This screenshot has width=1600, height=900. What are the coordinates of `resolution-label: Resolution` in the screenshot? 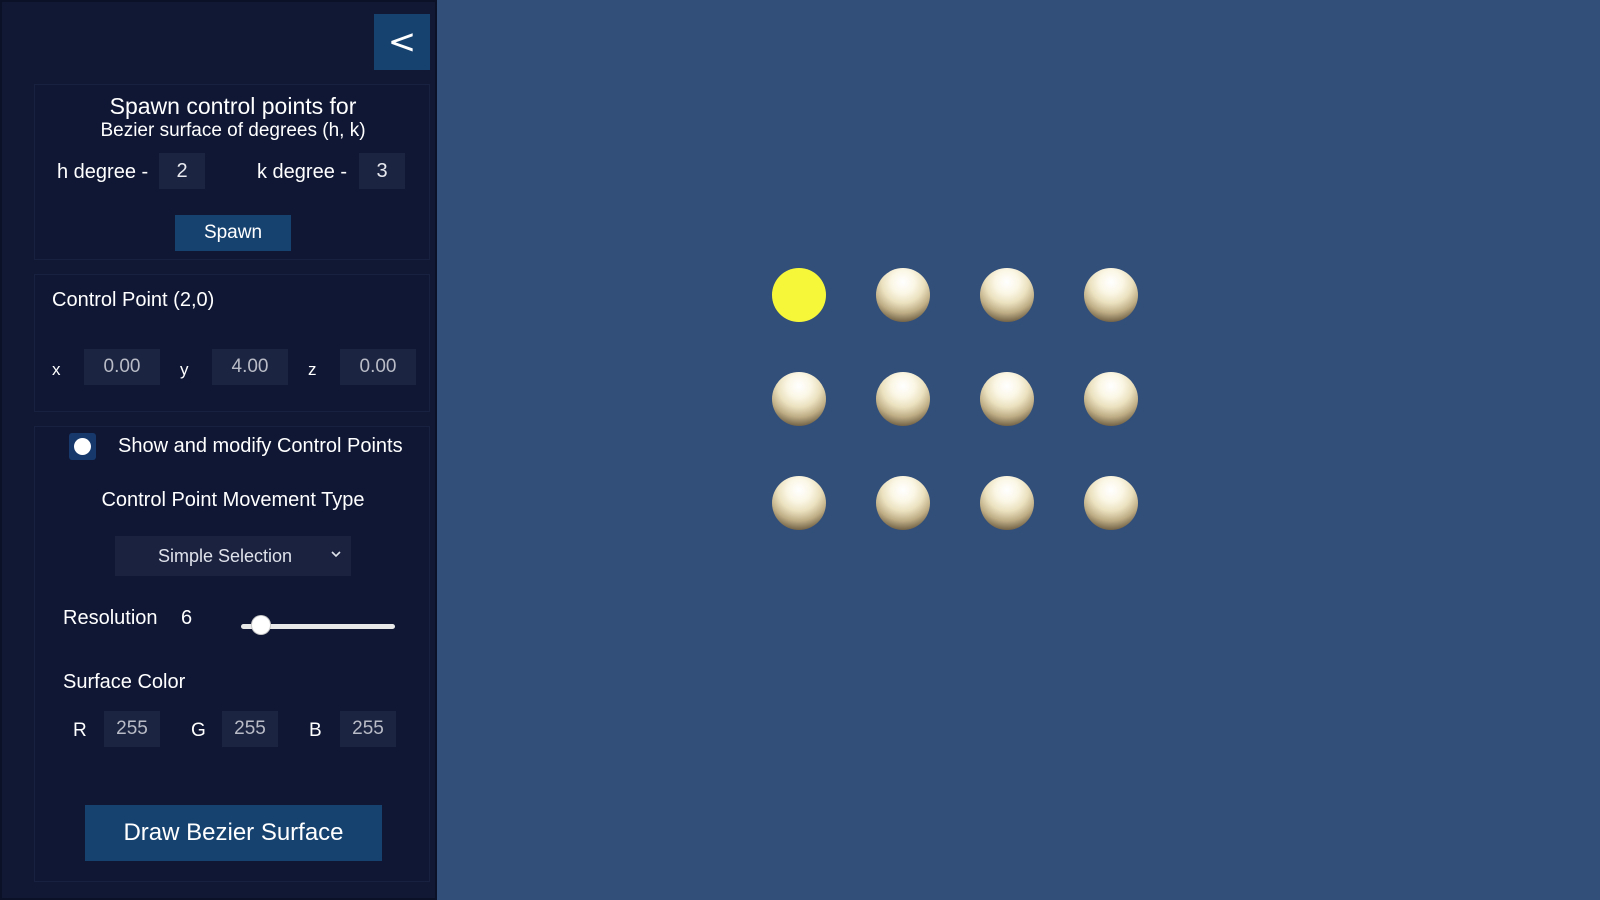 It's located at (110, 618).